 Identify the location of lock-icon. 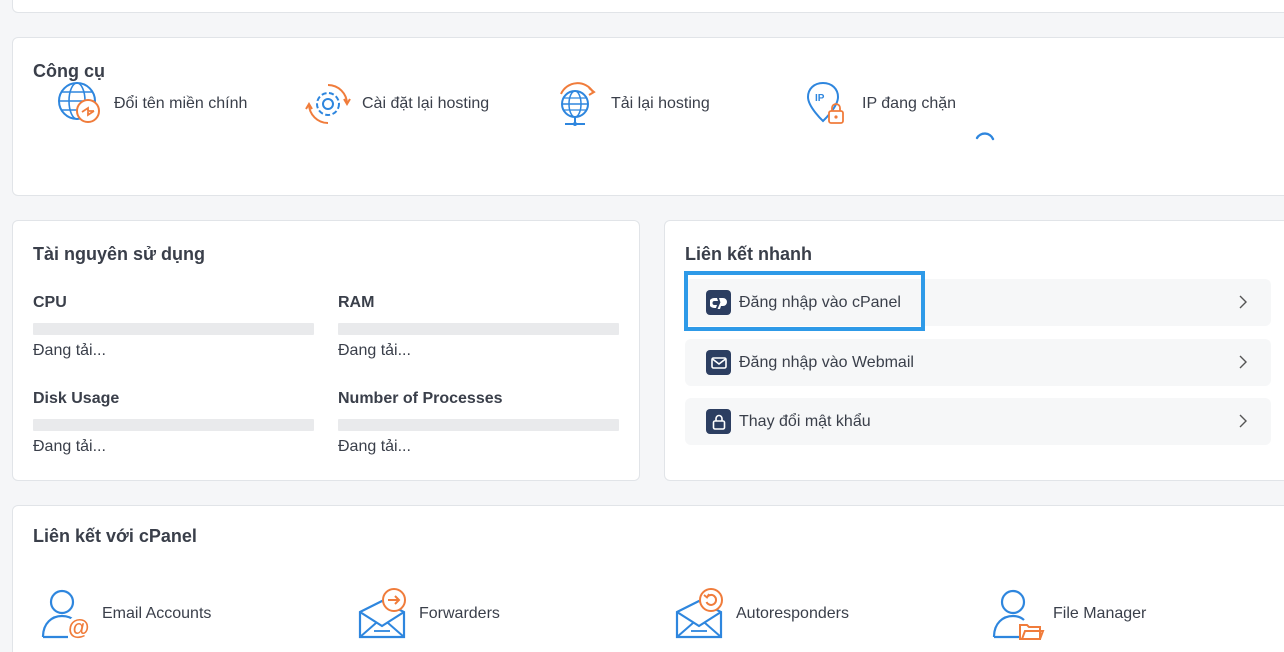
(718, 421).